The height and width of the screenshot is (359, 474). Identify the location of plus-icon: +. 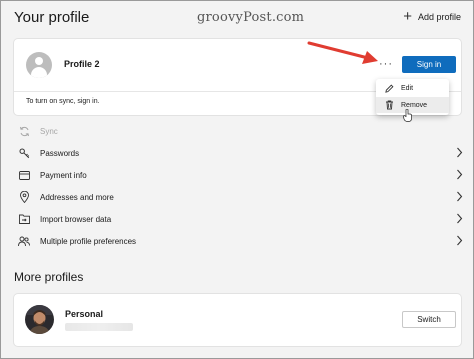
(407, 16).